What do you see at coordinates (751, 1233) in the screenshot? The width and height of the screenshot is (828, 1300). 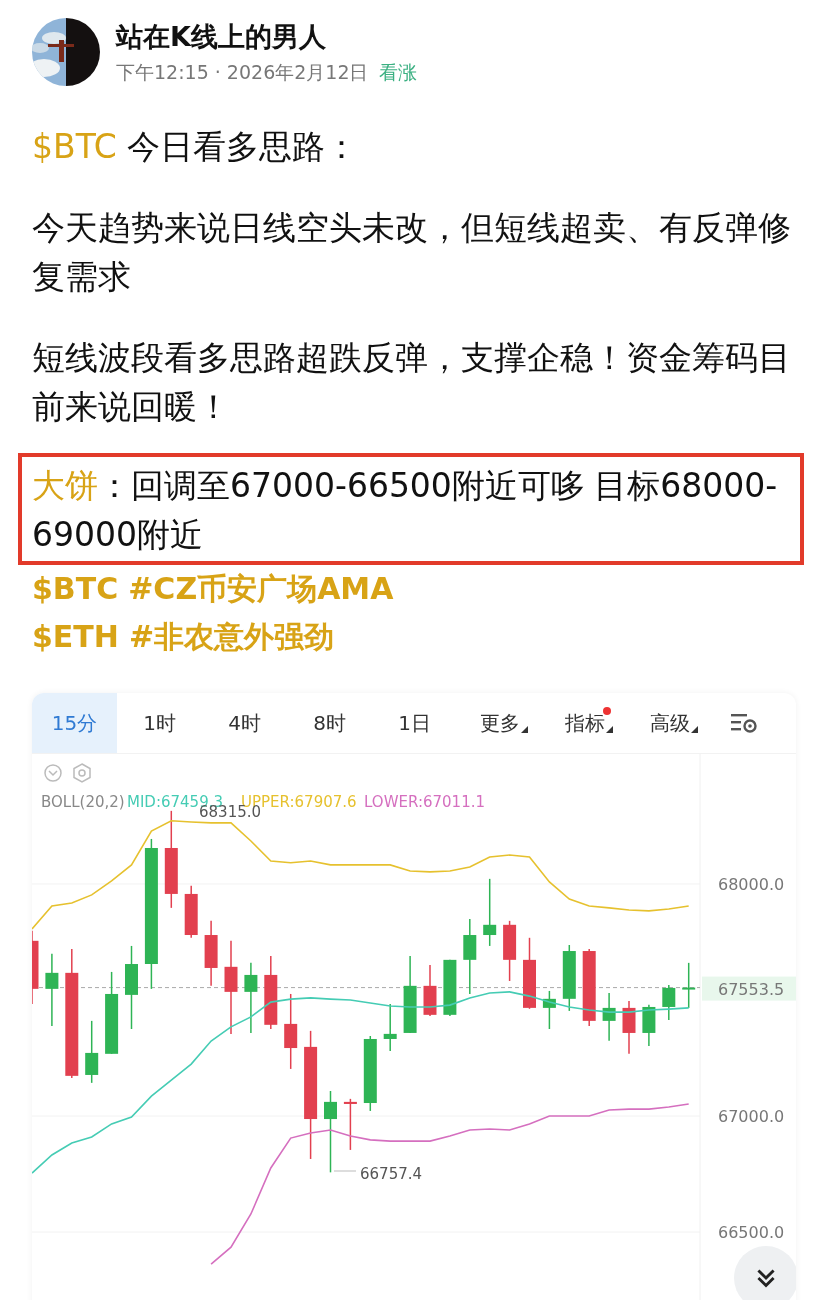 I see `price-axis-label: 66500.0` at bounding box center [751, 1233].